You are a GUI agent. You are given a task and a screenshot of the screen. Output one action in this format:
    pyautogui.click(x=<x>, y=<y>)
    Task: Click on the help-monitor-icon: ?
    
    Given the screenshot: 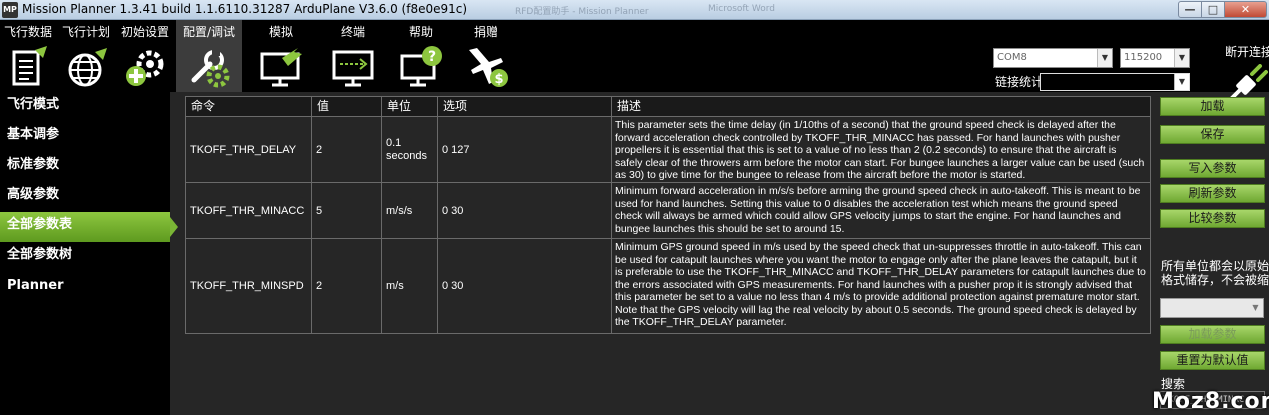 What is the action you would take?
    pyautogui.click(x=421, y=66)
    